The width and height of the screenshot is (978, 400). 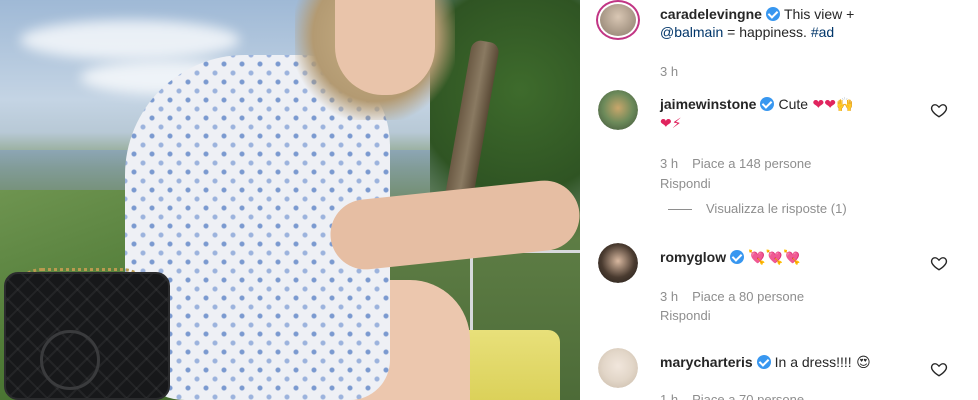 I want to click on post-caption: caradelevingne This view +, so click(x=809, y=14).